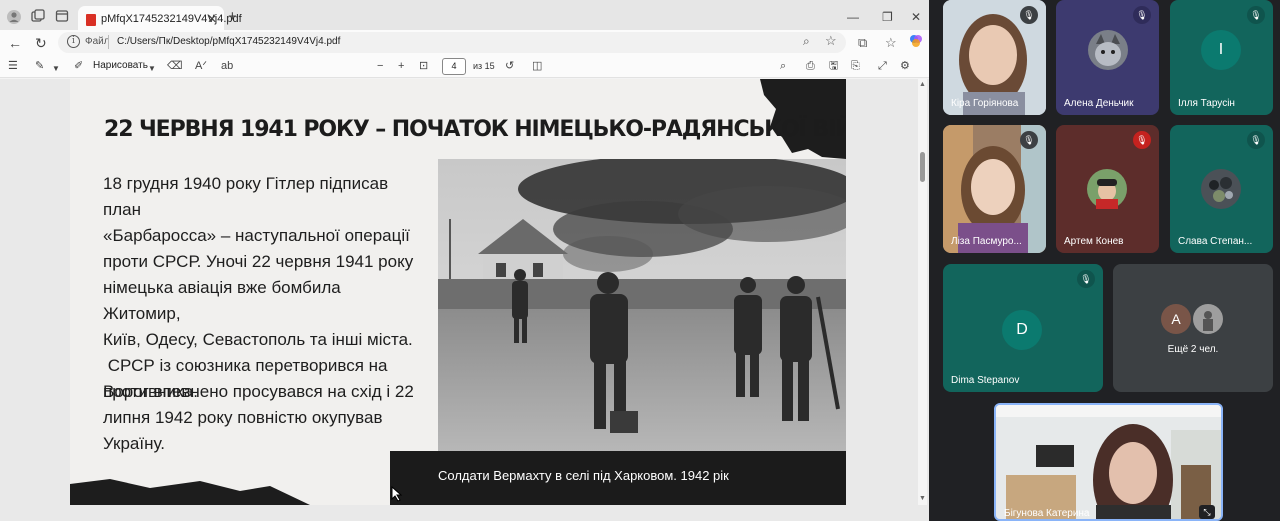  Describe the element at coordinates (175, 66) in the screenshot. I see `eraser-icon: ⌫` at that location.